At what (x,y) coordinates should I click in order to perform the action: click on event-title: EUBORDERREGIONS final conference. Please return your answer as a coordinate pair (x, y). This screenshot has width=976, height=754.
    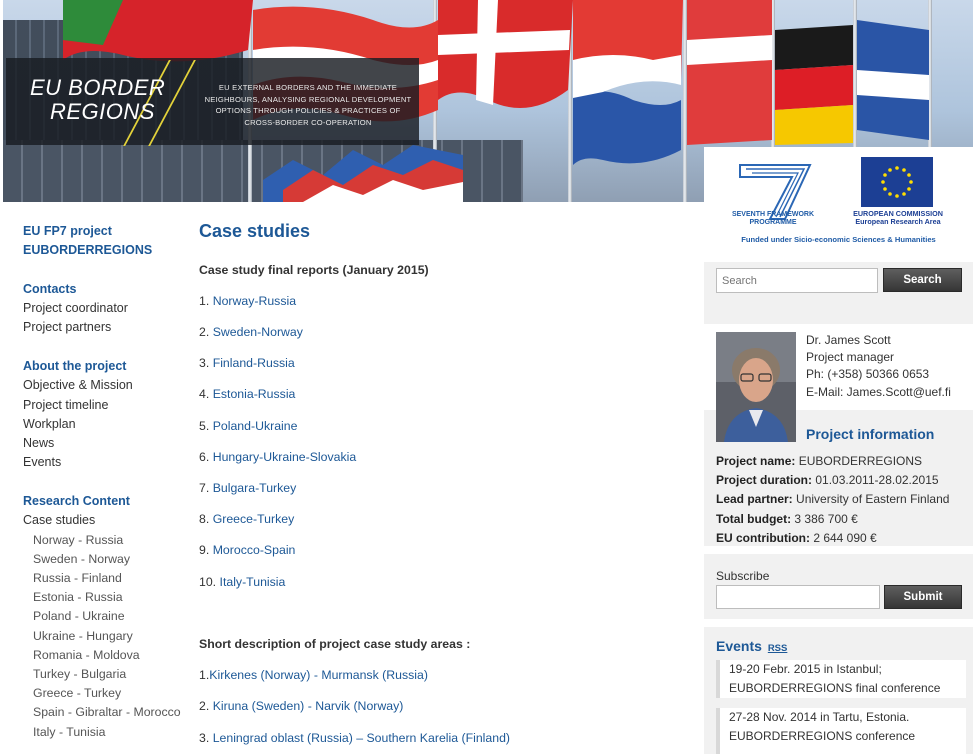
    Looking at the image, I should click on (835, 687).